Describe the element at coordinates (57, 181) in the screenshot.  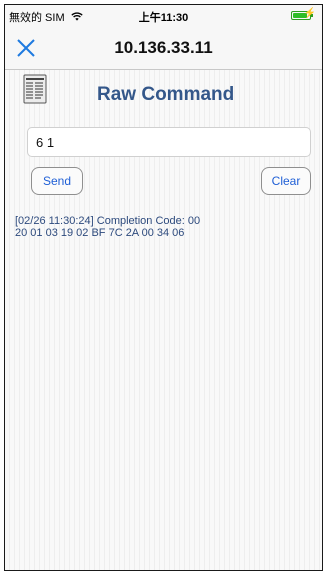
I see `send-button: Send` at that location.